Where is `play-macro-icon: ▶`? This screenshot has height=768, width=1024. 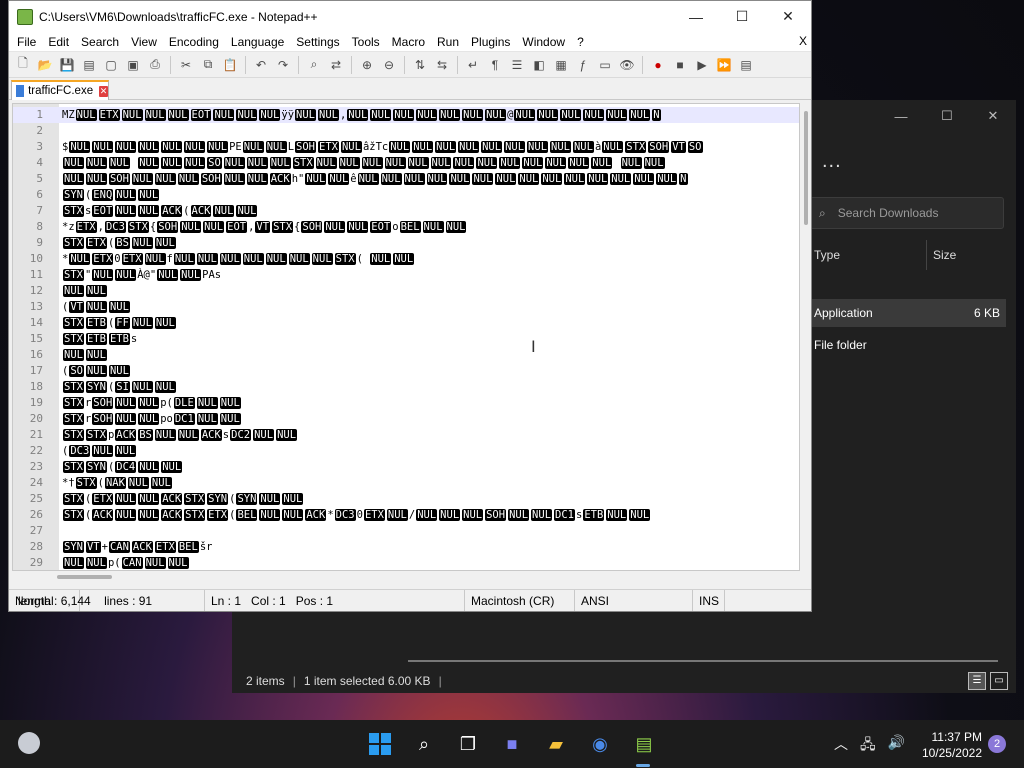
play-macro-icon: ▶ is located at coordinates (702, 65).